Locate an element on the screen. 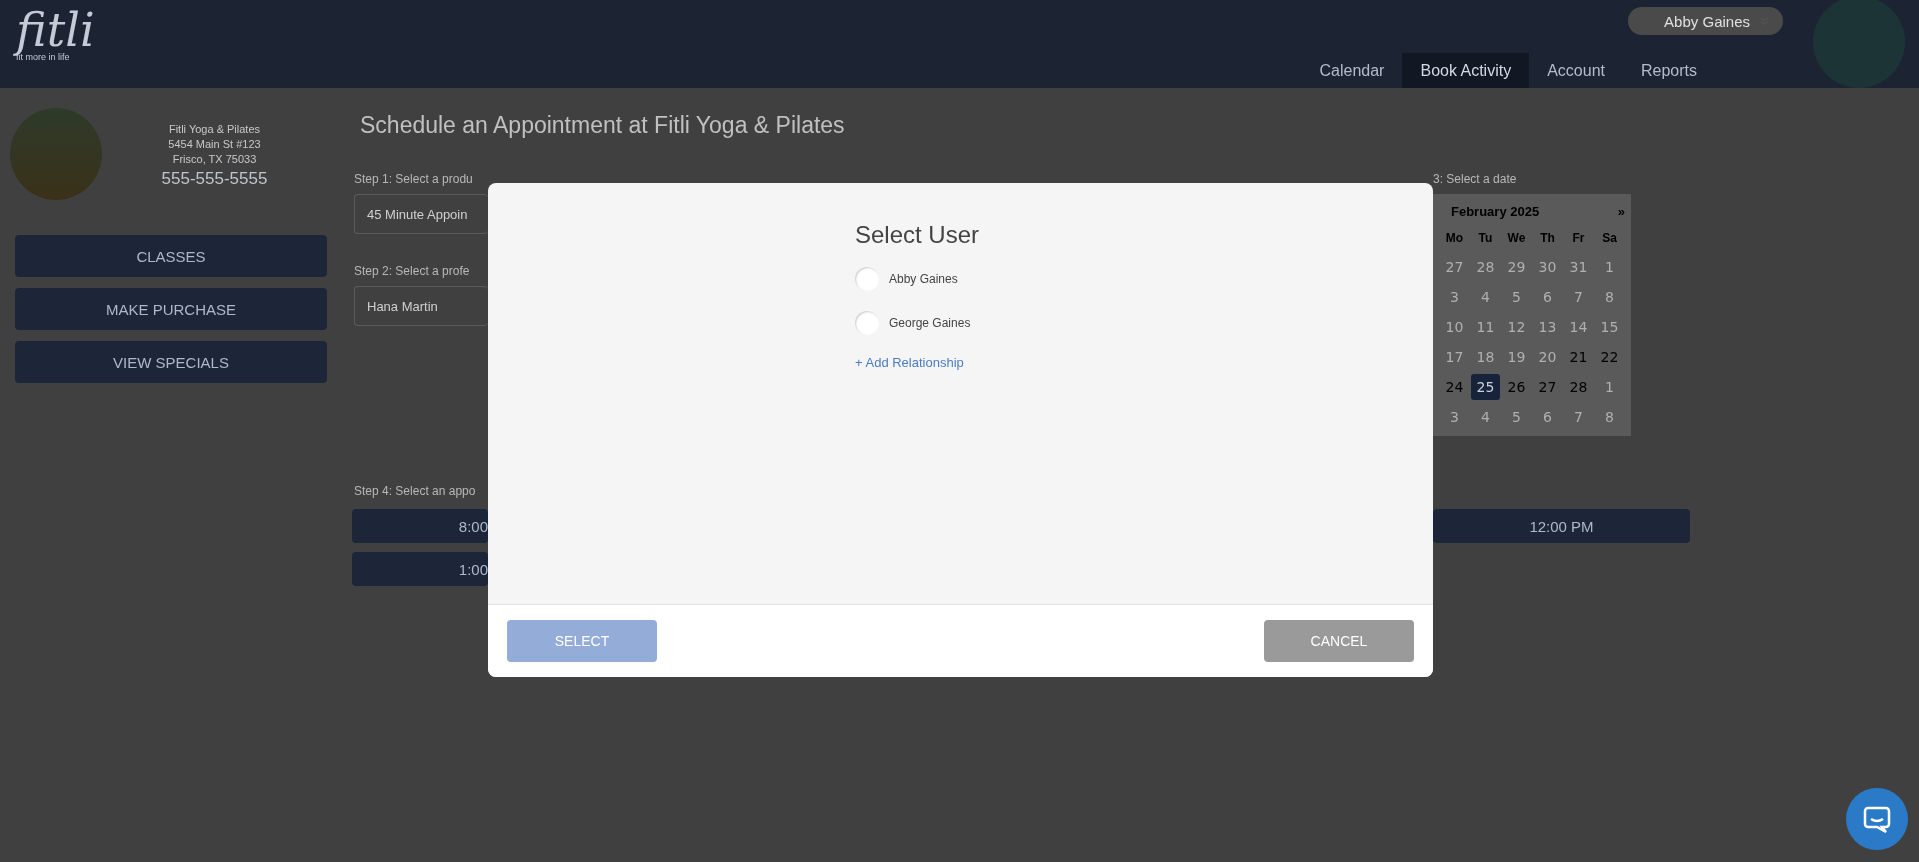  calendar-day: 26 is located at coordinates (1516, 387).